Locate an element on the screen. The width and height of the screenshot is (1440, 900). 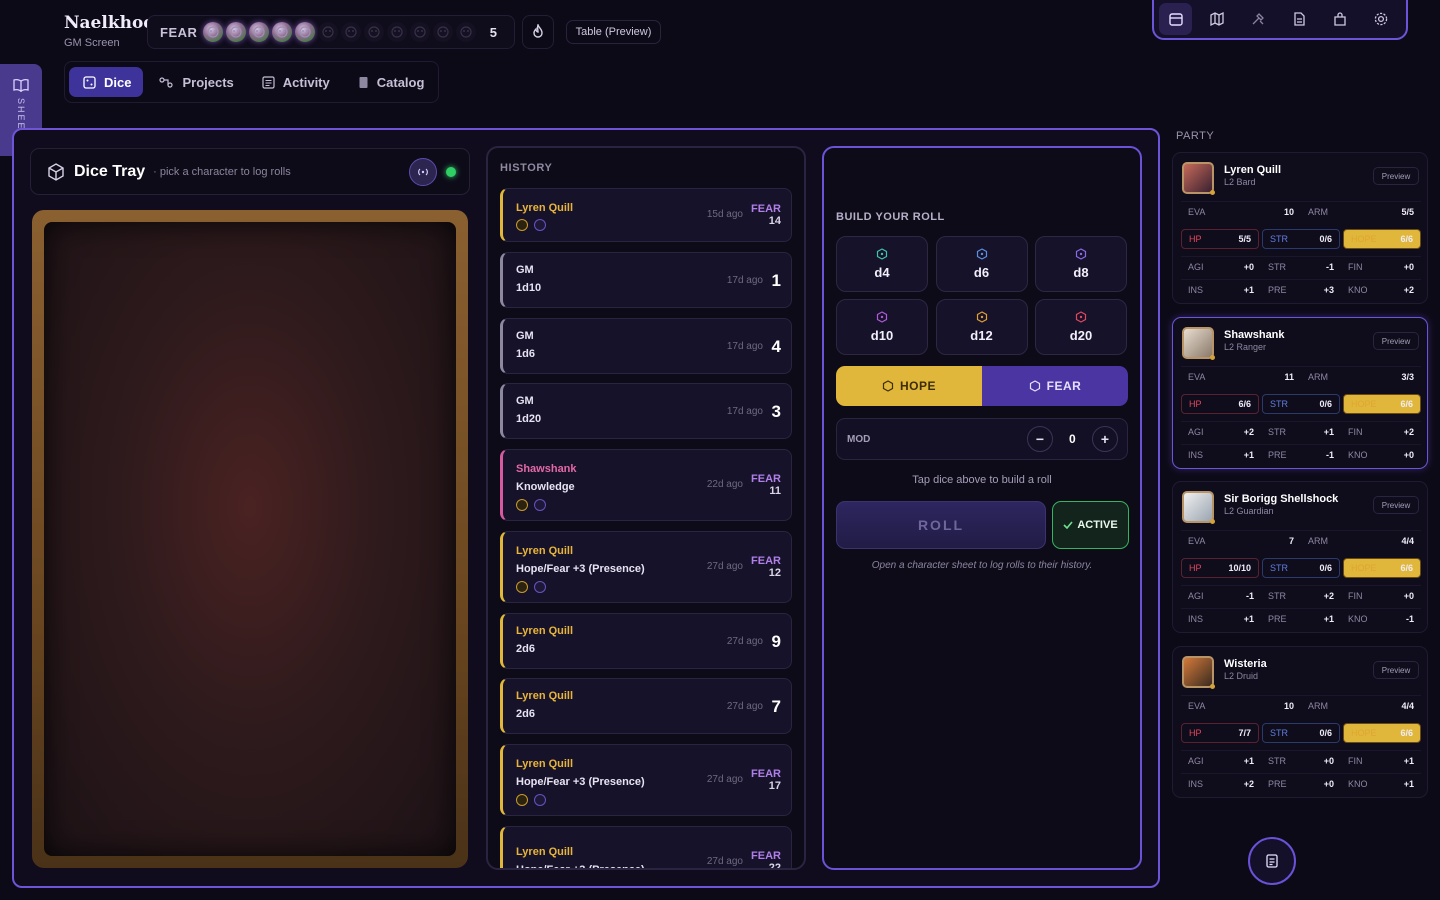
die-d20-button: d20 is located at coordinates (1081, 327).